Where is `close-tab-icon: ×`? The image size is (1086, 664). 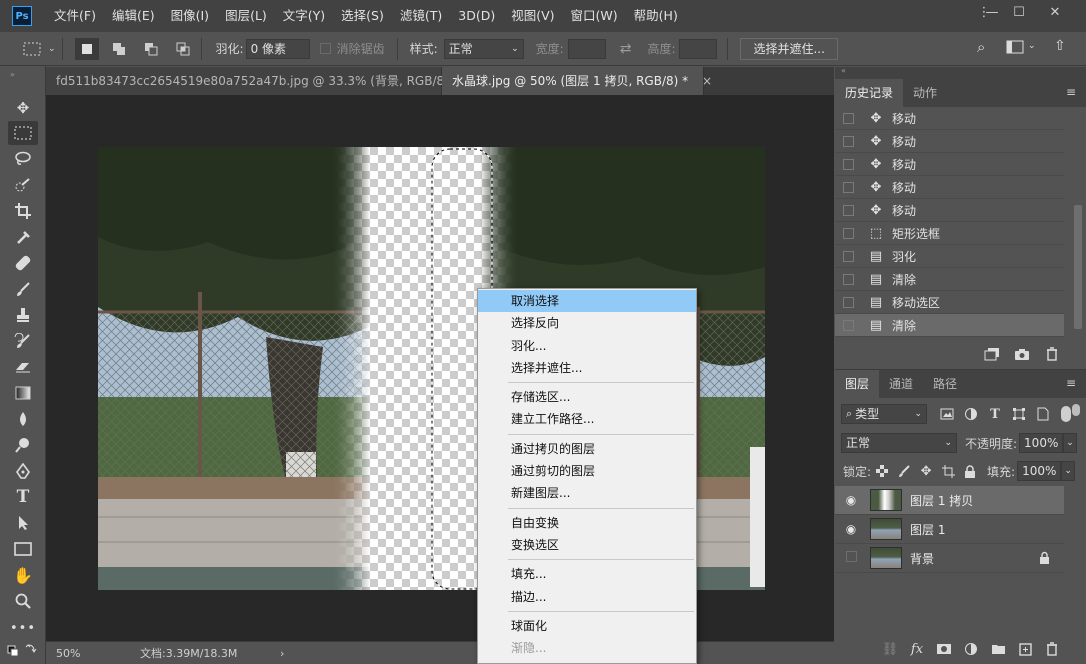 close-tab-icon: × is located at coordinates (707, 81).